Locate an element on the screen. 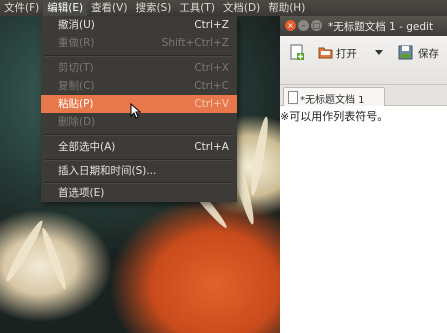 The height and width of the screenshot is (333, 447). window-titlebar: × – □ *无标题文档 1 - gedit is located at coordinates (363, 26).